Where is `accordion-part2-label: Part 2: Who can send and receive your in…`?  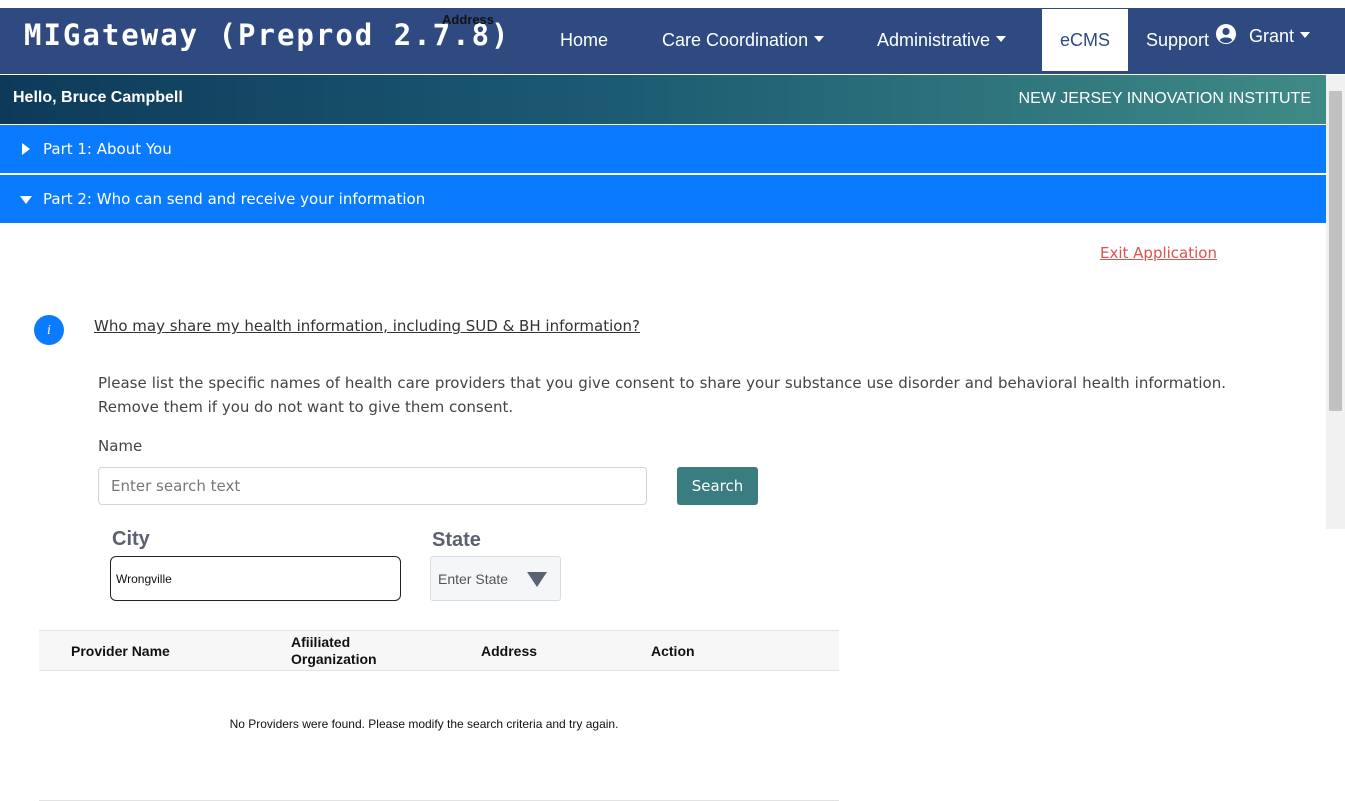 accordion-part2-label: Part 2: Who can send and receive your in… is located at coordinates (234, 199).